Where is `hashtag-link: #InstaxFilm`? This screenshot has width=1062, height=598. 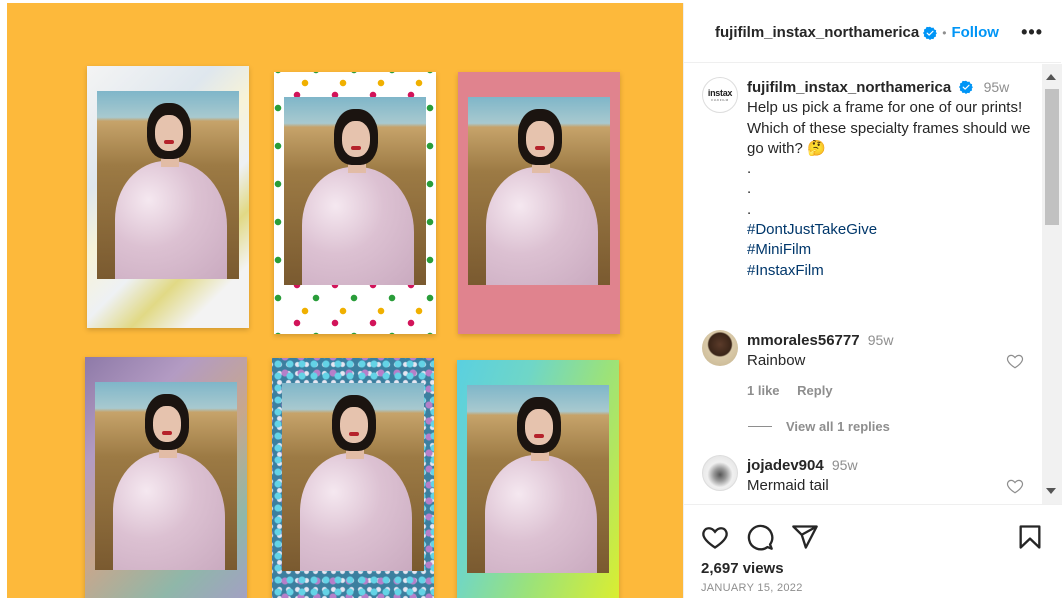
hashtag-link: #InstaxFilm is located at coordinates (889, 271).